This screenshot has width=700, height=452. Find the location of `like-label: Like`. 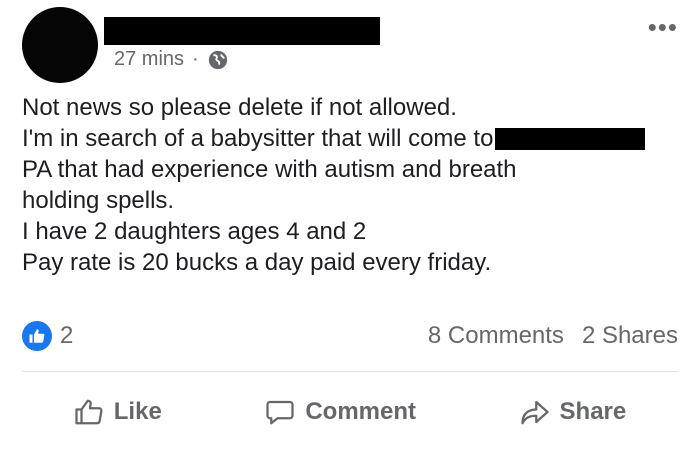

like-label: Like is located at coordinates (137, 411).